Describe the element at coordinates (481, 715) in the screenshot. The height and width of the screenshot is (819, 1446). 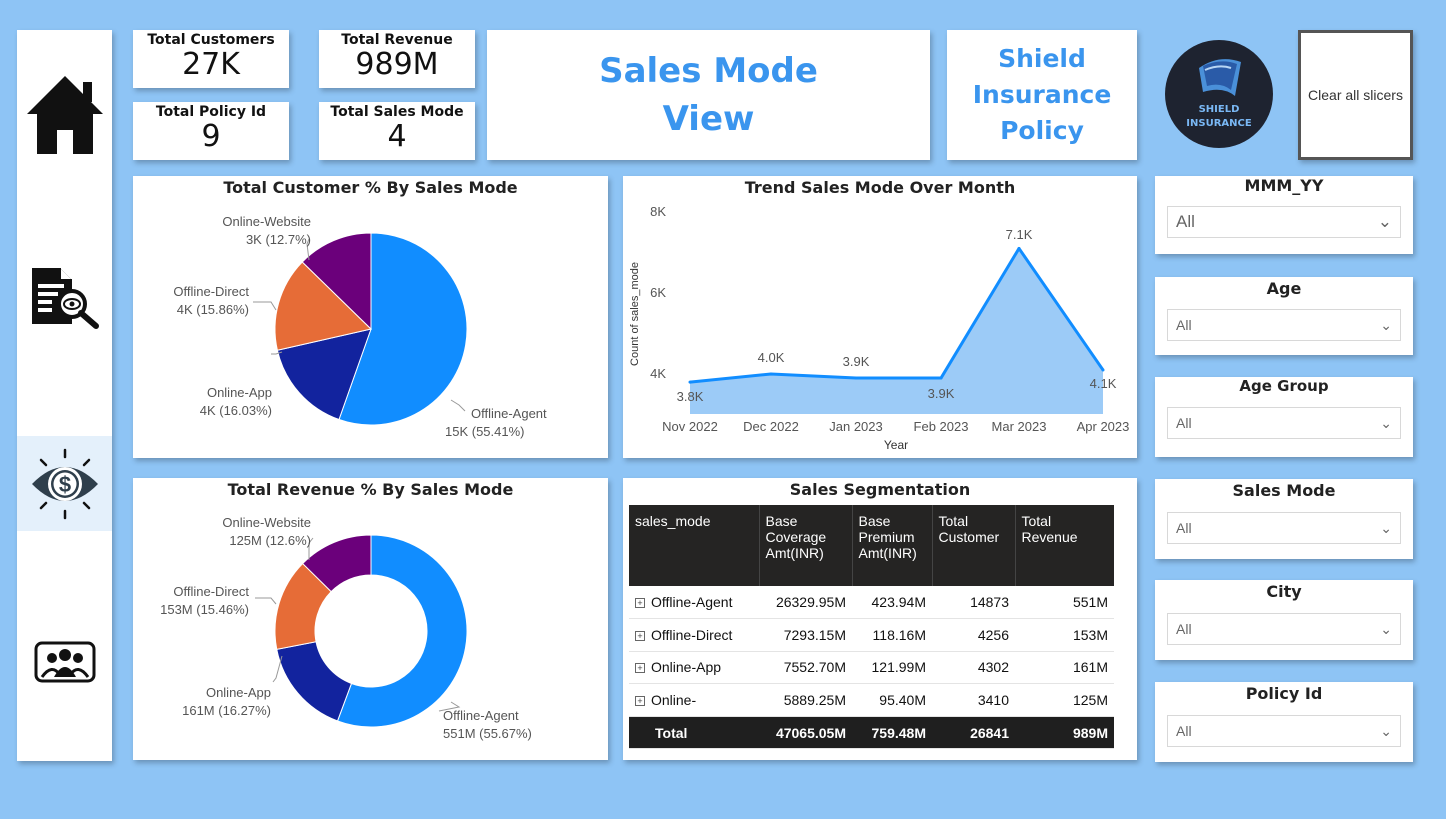
I see `slice-label-name: Offline-Agent` at that location.